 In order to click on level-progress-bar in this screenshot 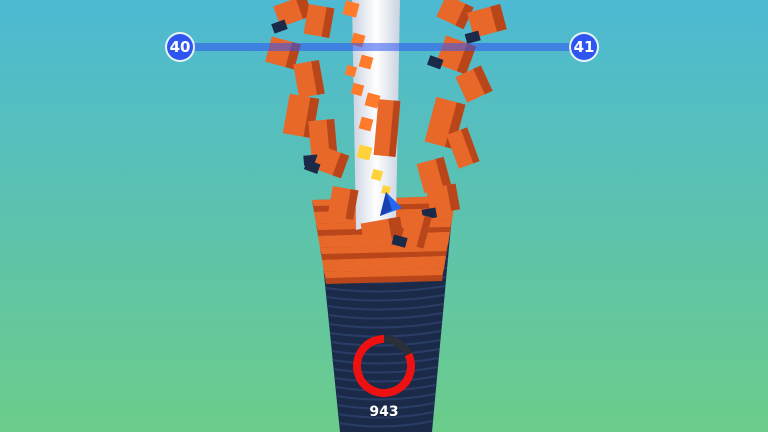, I will do `click(382, 47)`.